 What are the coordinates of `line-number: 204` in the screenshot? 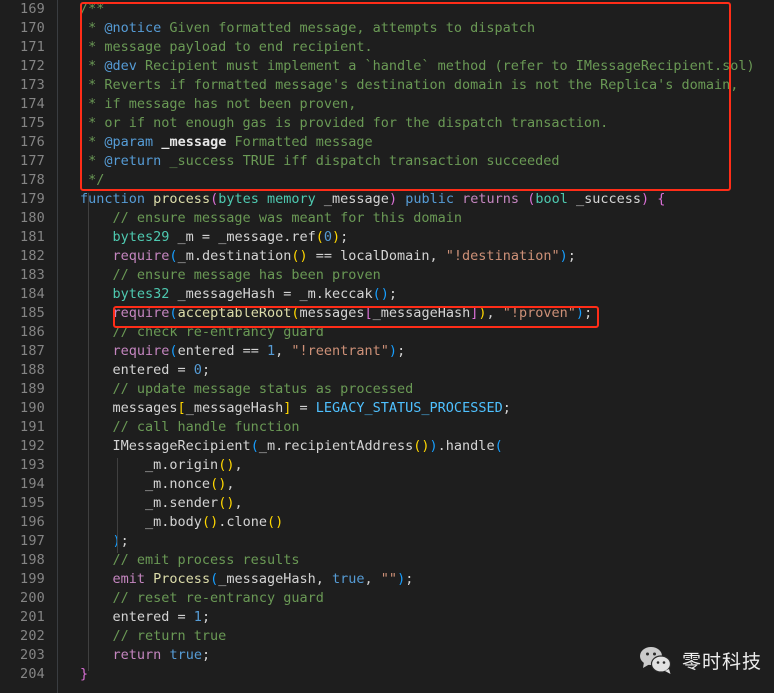 It's located at (32, 674).